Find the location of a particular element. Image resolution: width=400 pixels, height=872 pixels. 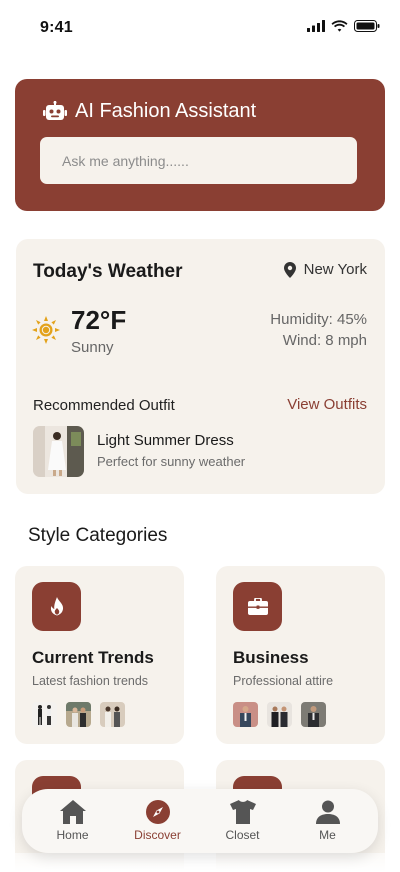

nav-home: Home is located at coordinates (73, 821).